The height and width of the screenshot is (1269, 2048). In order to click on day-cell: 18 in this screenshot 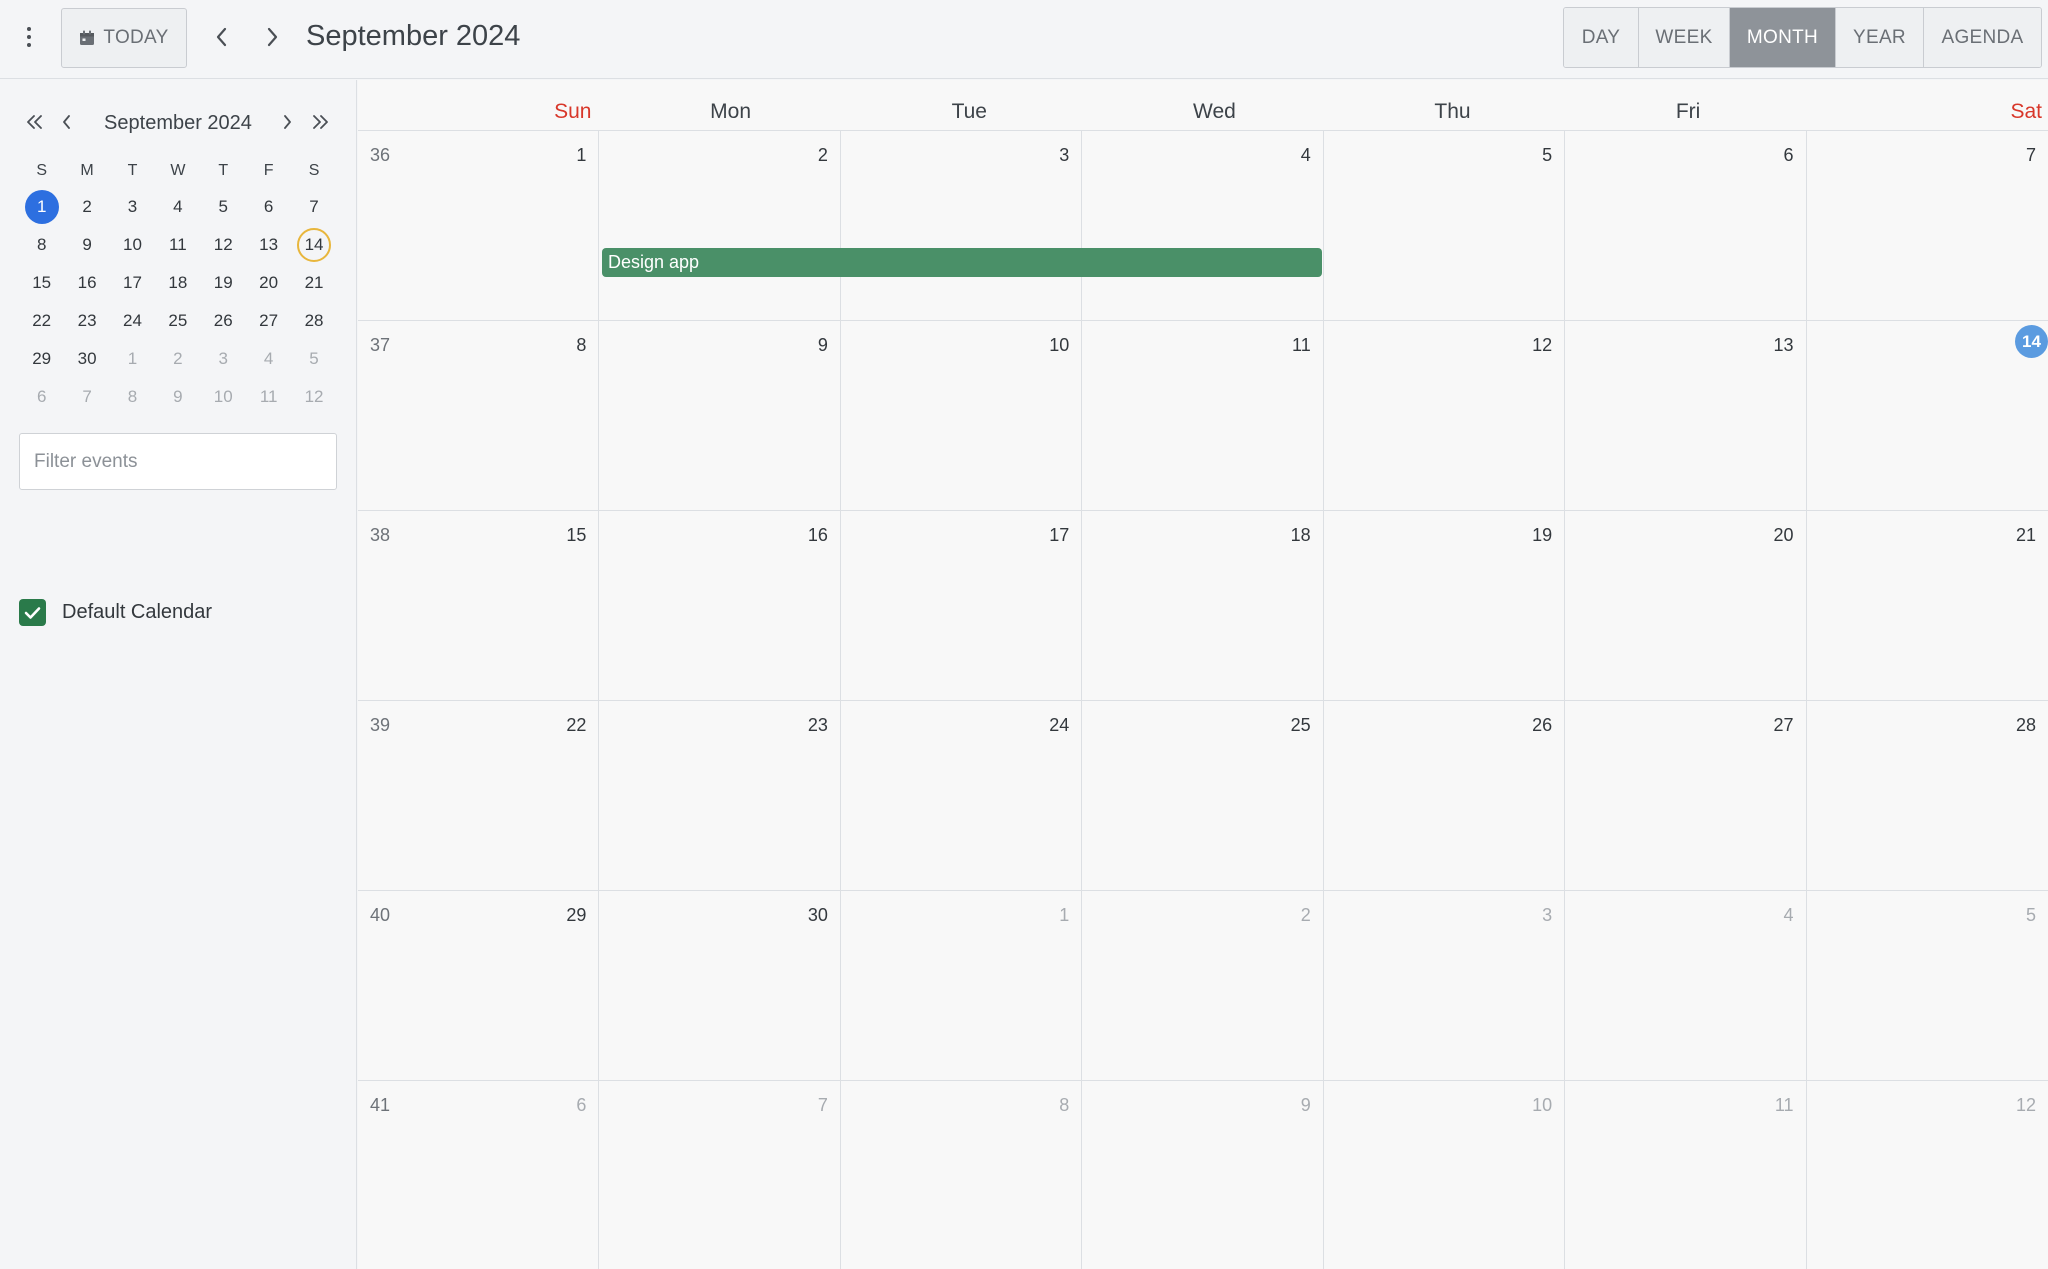, I will do `click(1203, 606)`.